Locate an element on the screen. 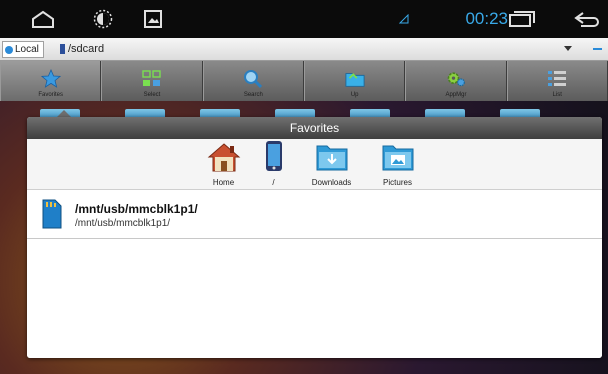 The height and width of the screenshot is (374, 608). bookmark-downloads: Downloads is located at coordinates (332, 165).